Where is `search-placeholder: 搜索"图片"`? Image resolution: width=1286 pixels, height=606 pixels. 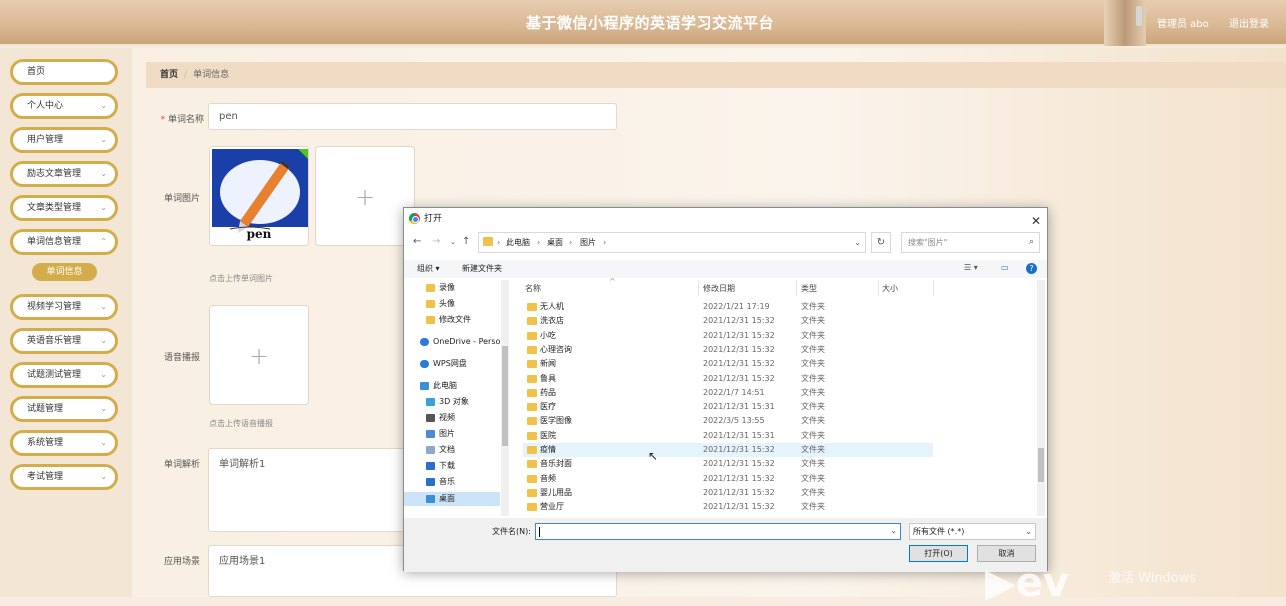
search-placeholder: 搜索"图片" is located at coordinates (928, 242).